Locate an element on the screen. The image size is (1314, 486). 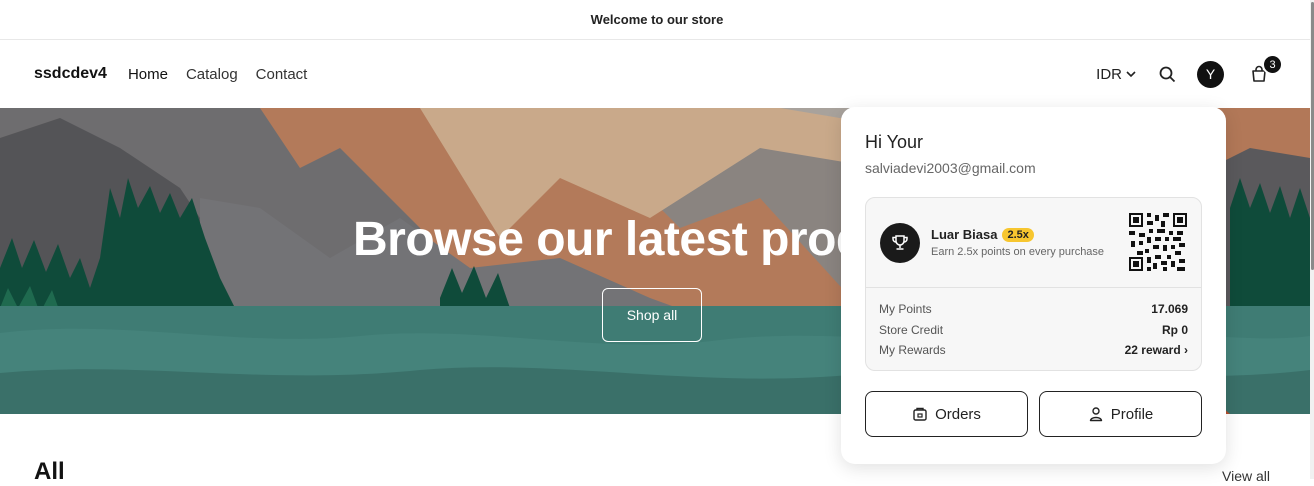
user-icon is located at coordinates (1095, 414).